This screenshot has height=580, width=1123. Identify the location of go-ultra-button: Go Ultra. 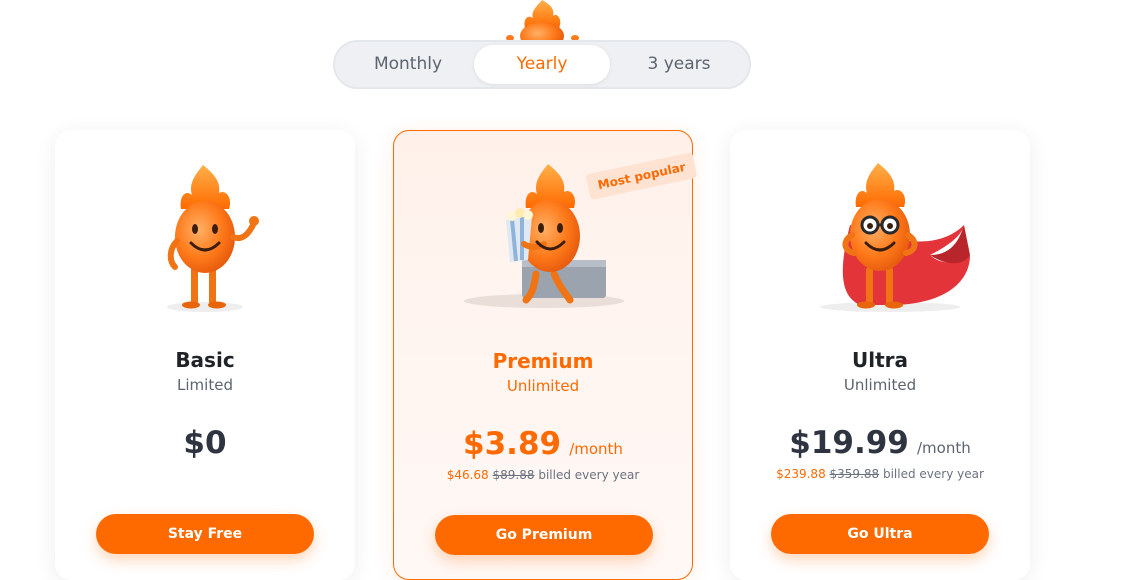
(880, 534).